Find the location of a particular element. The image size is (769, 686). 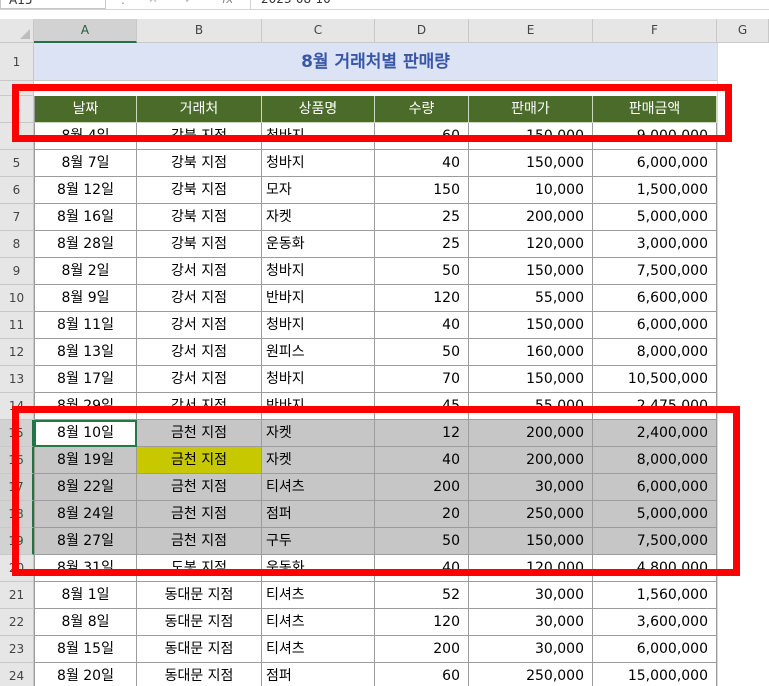

row-header: 21 is located at coordinates (17, 595).